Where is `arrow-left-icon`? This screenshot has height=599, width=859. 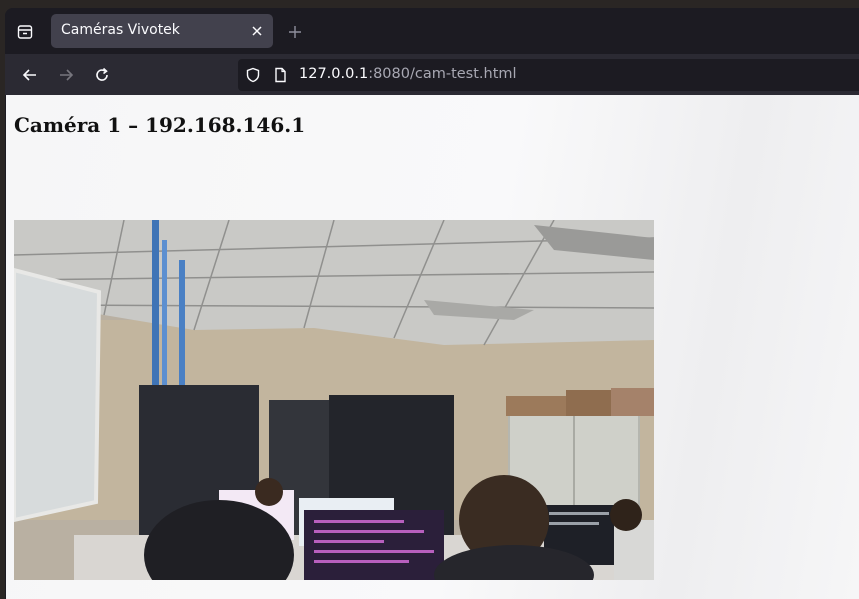
arrow-left-icon is located at coordinates (30, 75).